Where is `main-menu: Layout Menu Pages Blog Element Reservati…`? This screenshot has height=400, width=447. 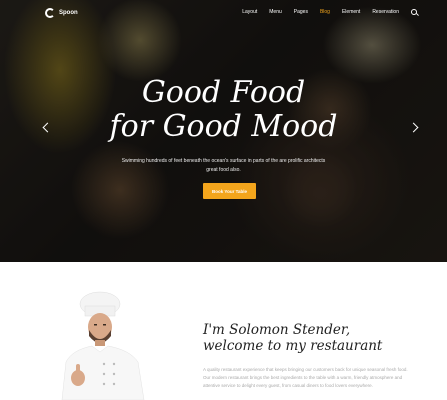
main-menu: Layout Menu Pages Blog Element Reservati… is located at coordinates (329, 12).